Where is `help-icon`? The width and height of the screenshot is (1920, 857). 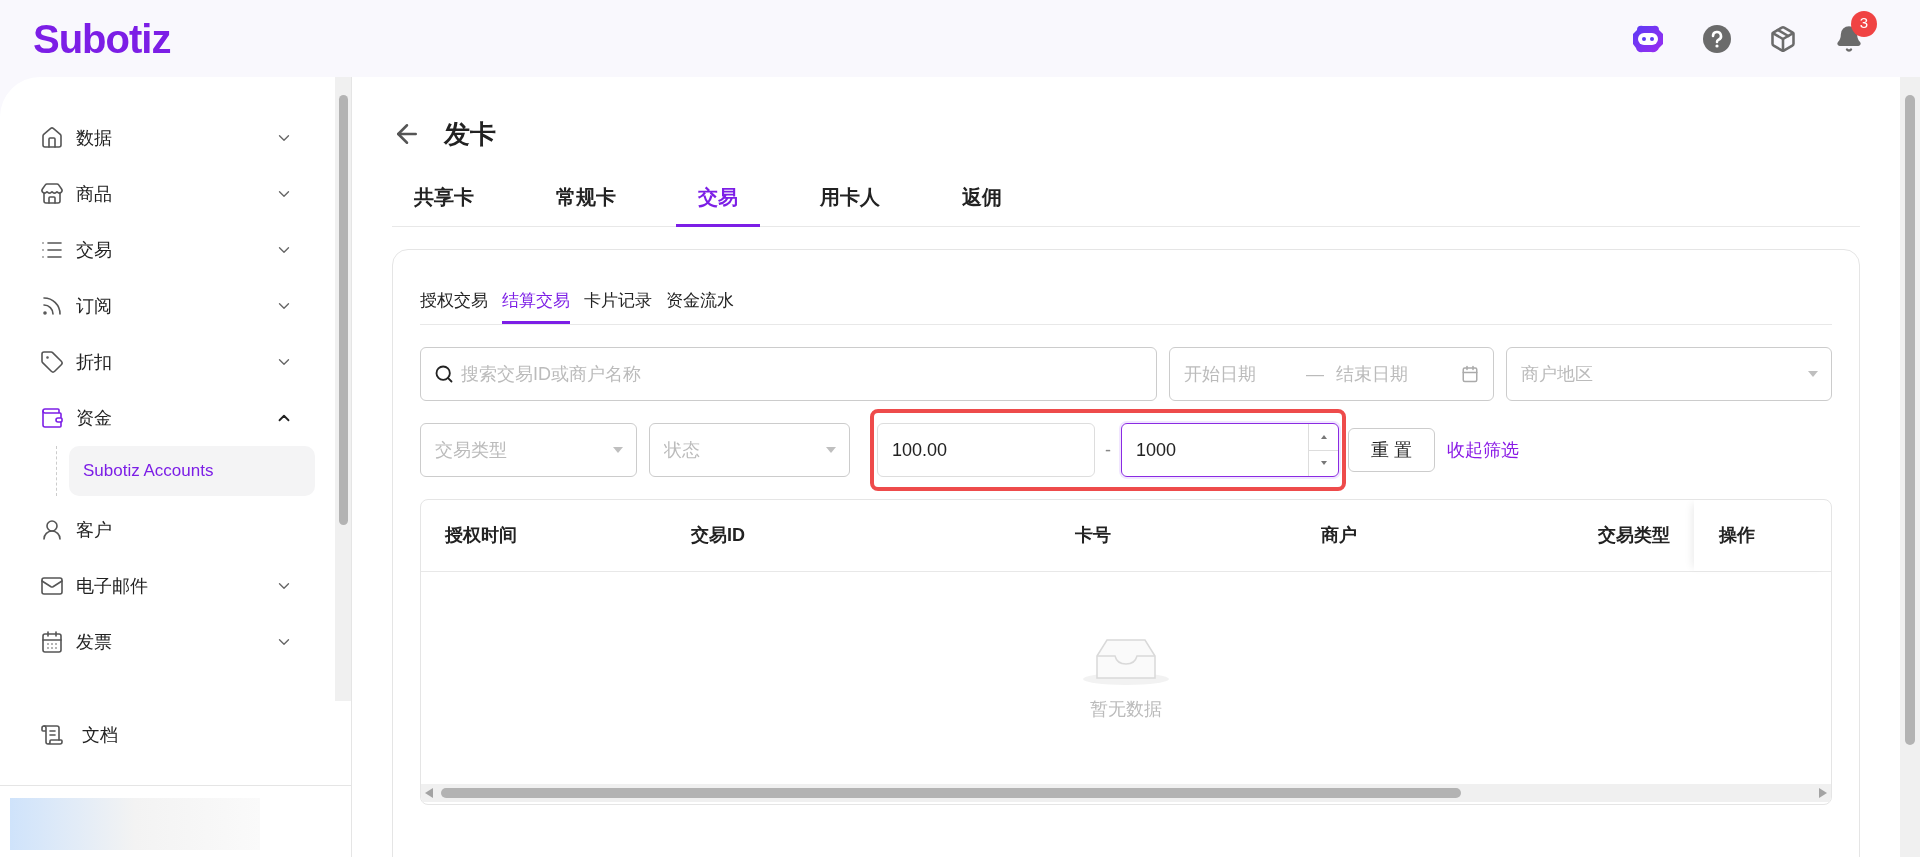 help-icon is located at coordinates (1717, 38).